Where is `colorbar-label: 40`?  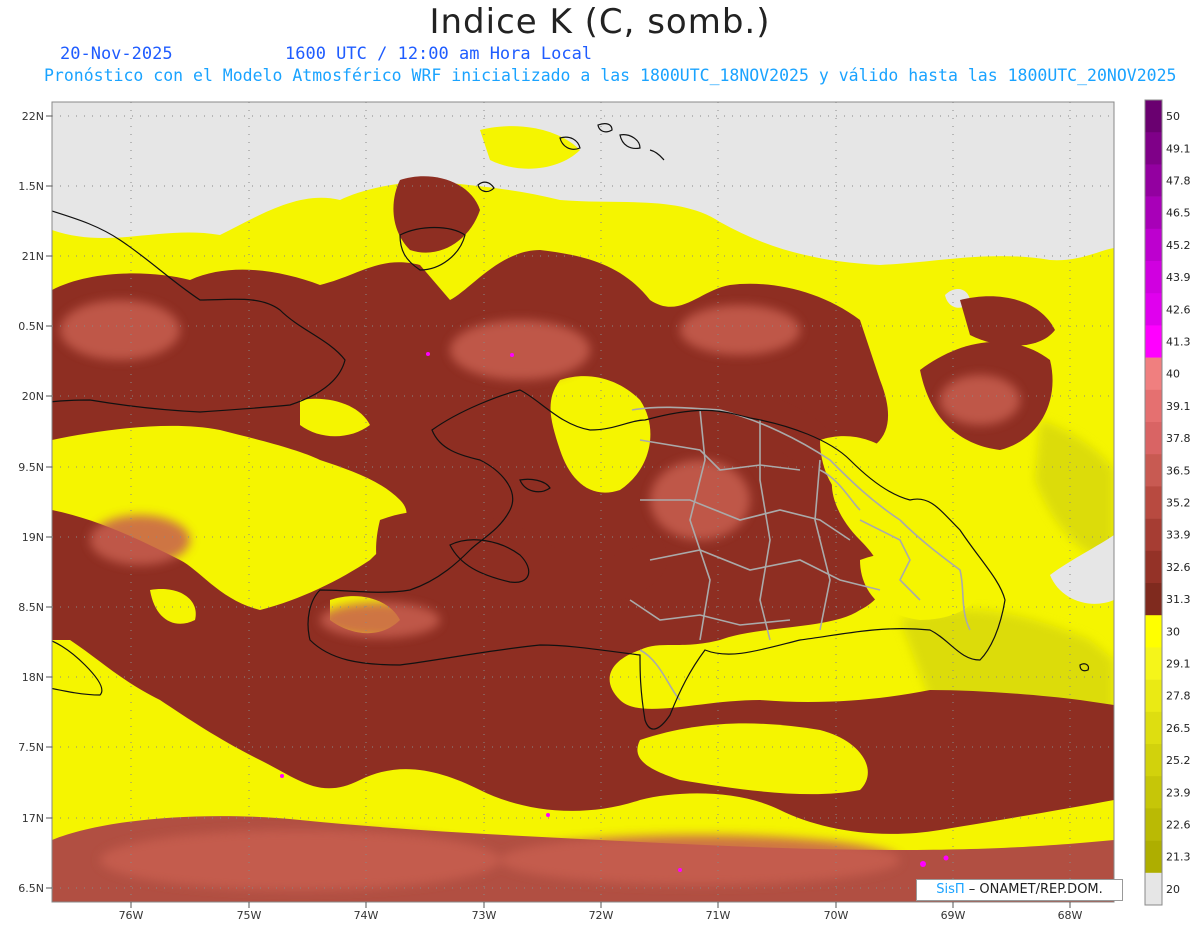
colorbar-label: 40 is located at coordinates (1173, 374).